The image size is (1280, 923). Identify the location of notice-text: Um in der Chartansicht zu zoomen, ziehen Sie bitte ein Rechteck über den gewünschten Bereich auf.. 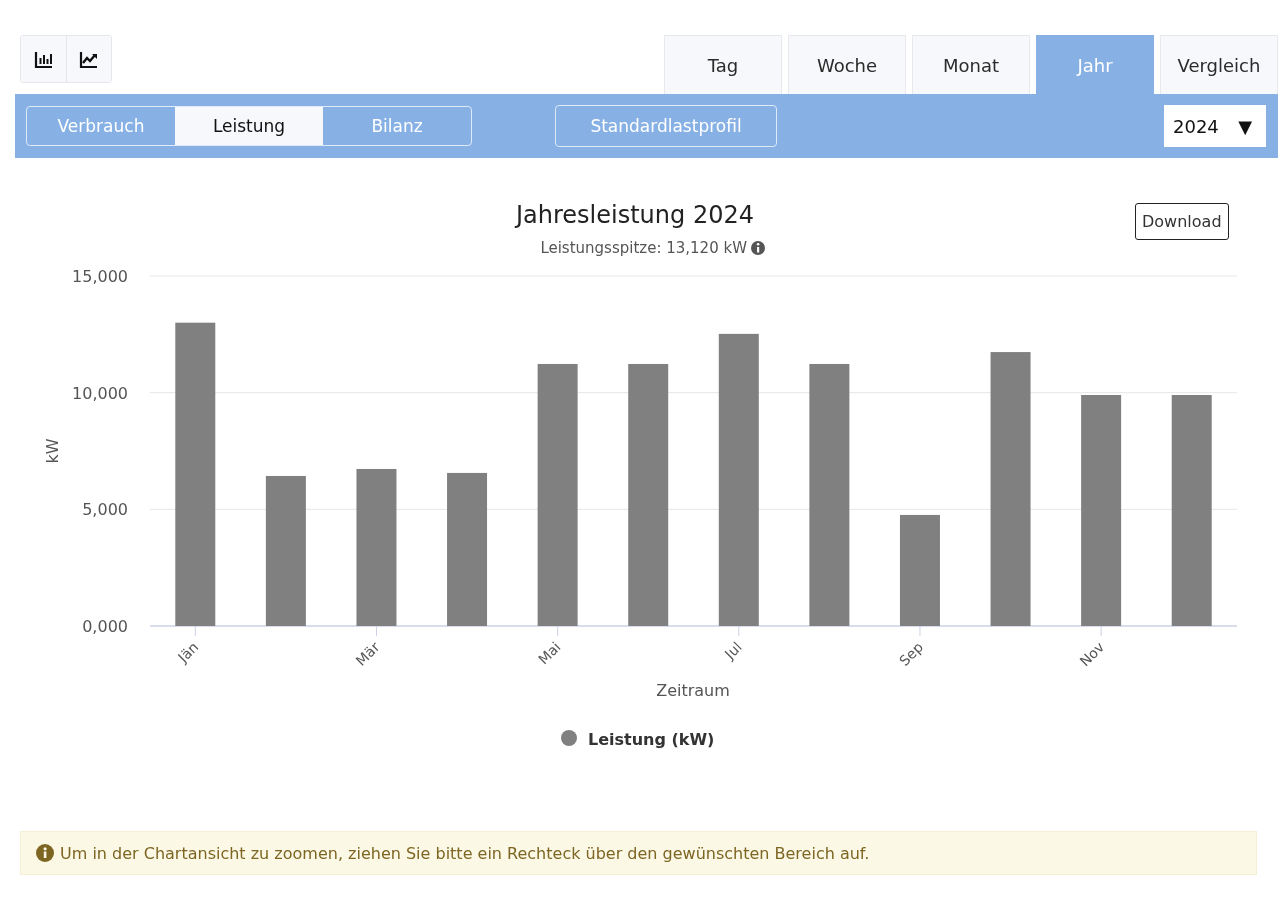
(465, 853).